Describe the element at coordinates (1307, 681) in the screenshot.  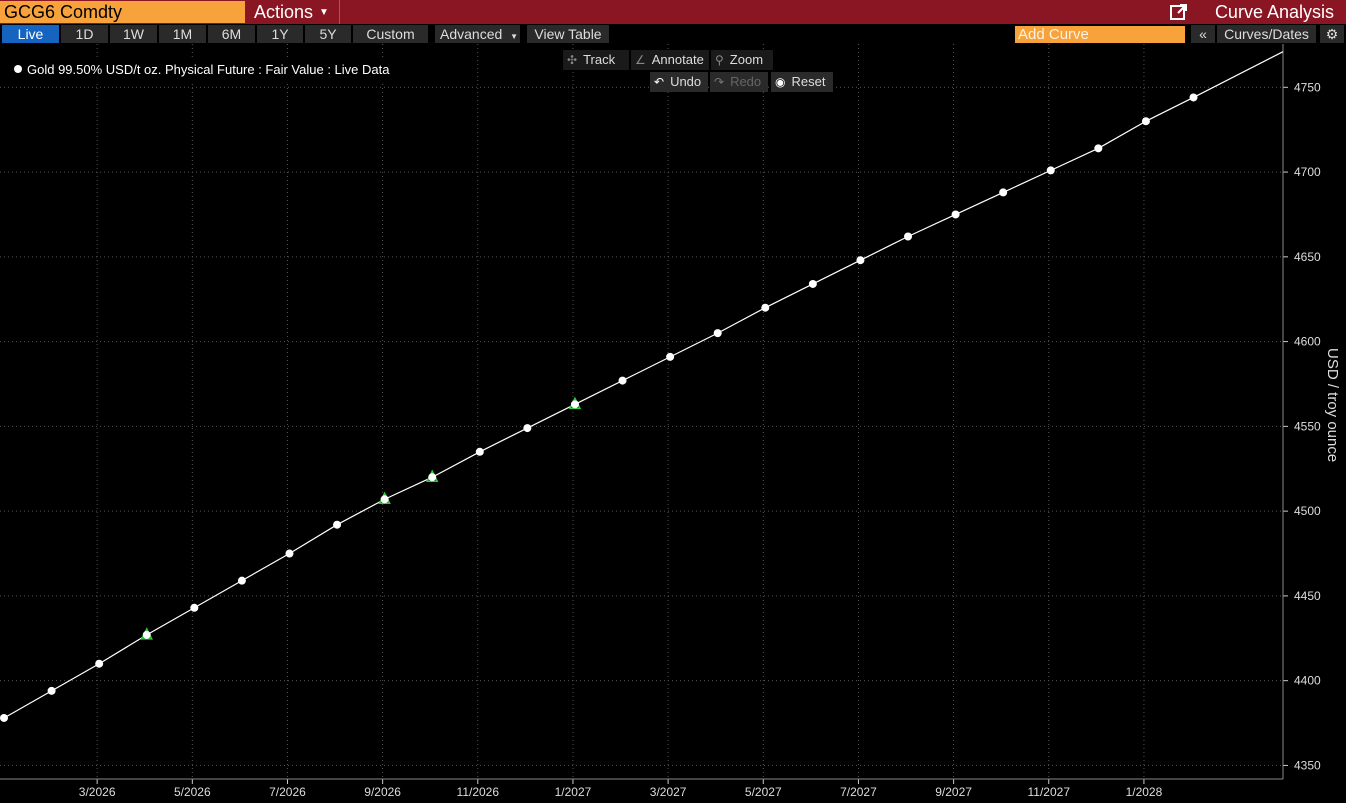
I see `y-tick-label: 4400` at that location.